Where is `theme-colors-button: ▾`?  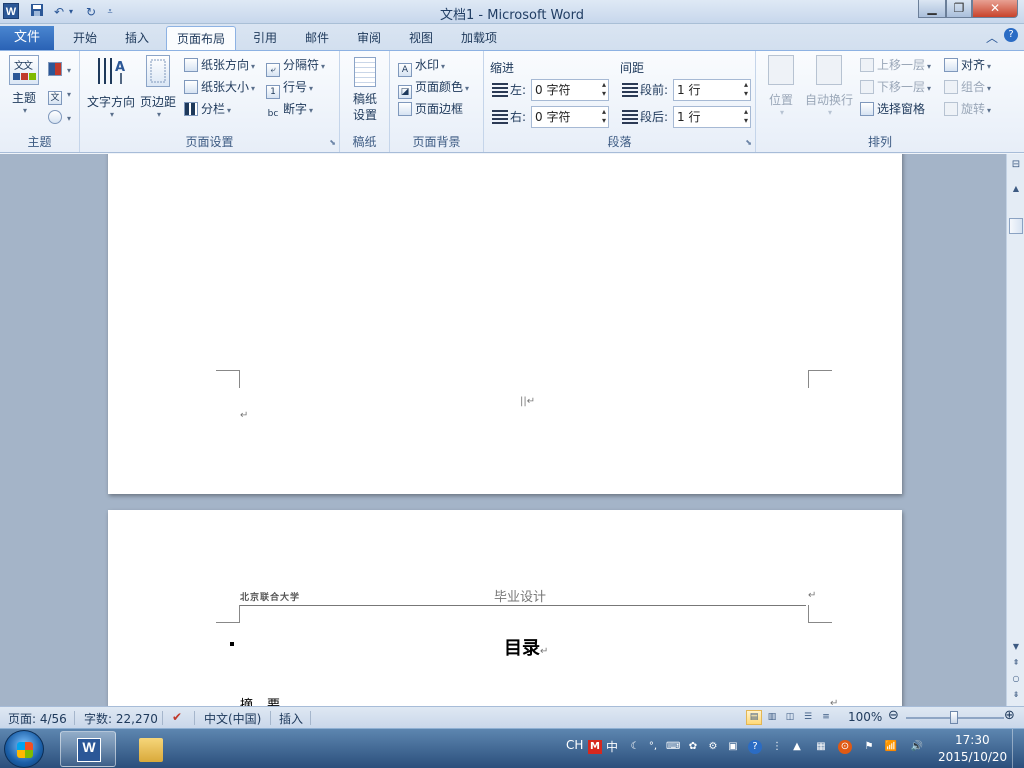
theme-colors-button: ▾ is located at coordinates (59, 69).